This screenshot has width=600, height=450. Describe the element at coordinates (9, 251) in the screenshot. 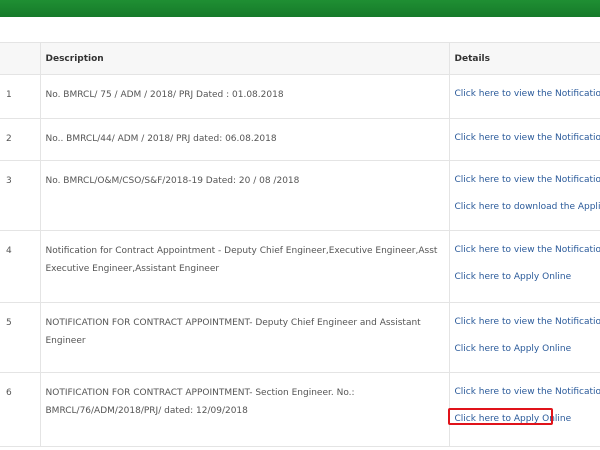

I see `row-number: 4` at that location.